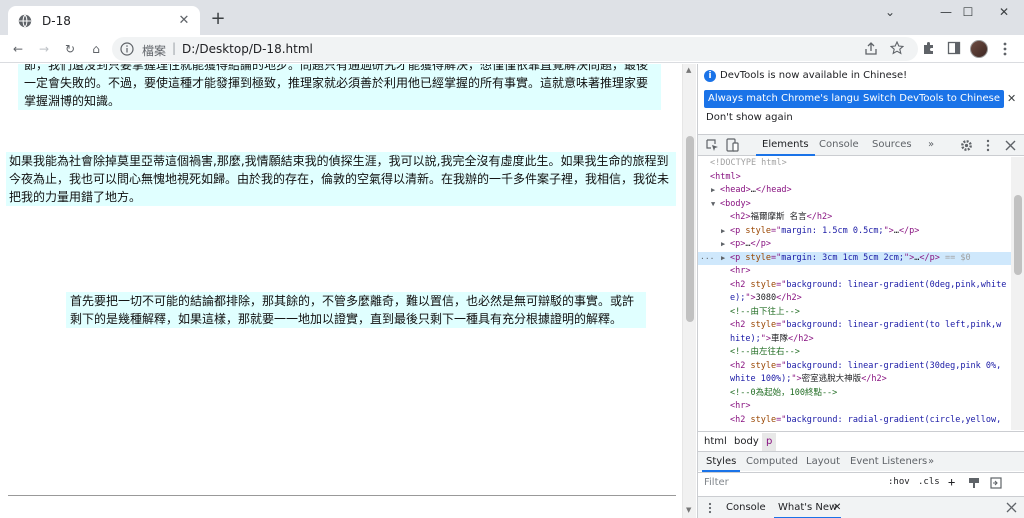 The height and width of the screenshot is (518, 1024). Describe the element at coordinates (104, 20) in the screenshot. I see `tab-d18: D-18 ✕` at that location.